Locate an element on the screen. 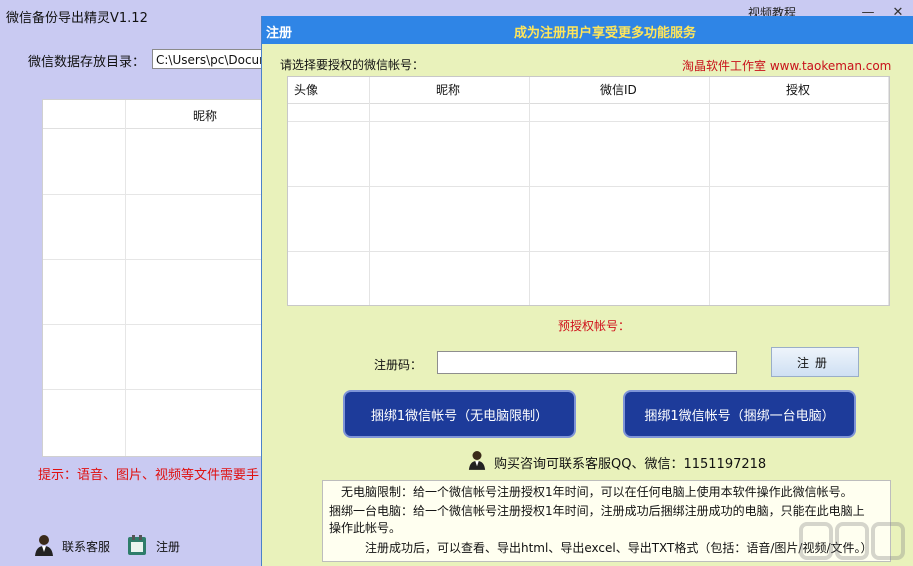 The height and width of the screenshot is (566, 913). studio-link: 淘晶软件工作室 www.taokeman.com is located at coordinates (787, 66).